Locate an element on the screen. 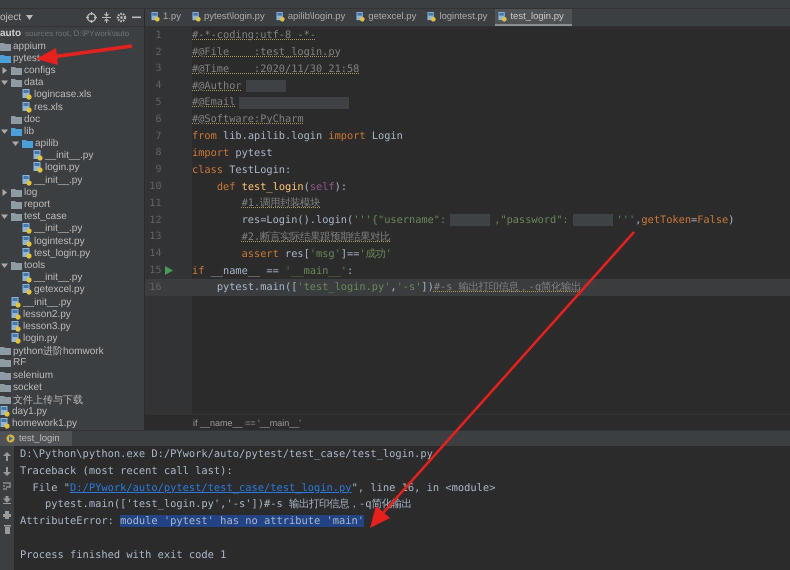  tree-item: apilib is located at coordinates (46, 144).